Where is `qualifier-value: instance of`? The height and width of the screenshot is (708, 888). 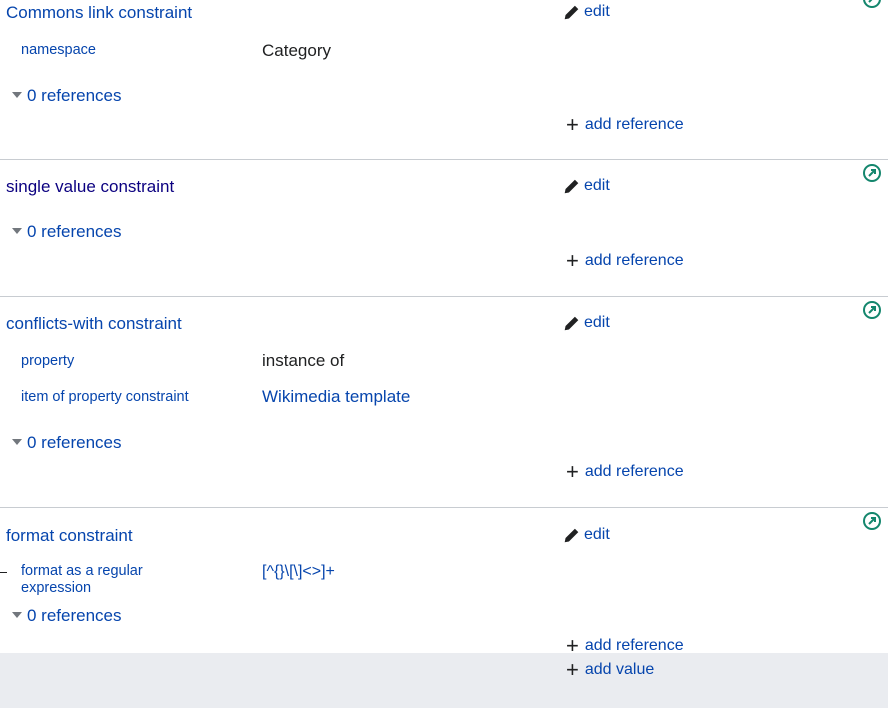 qualifier-value: instance of is located at coordinates (303, 360).